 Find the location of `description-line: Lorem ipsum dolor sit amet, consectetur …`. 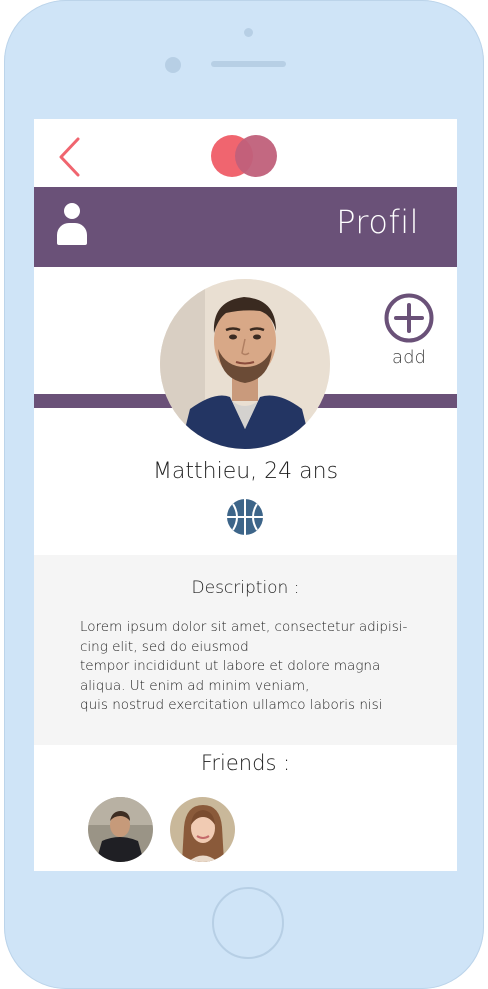

description-line: Lorem ipsum dolor sit amet, consectetur … is located at coordinates (244, 627).